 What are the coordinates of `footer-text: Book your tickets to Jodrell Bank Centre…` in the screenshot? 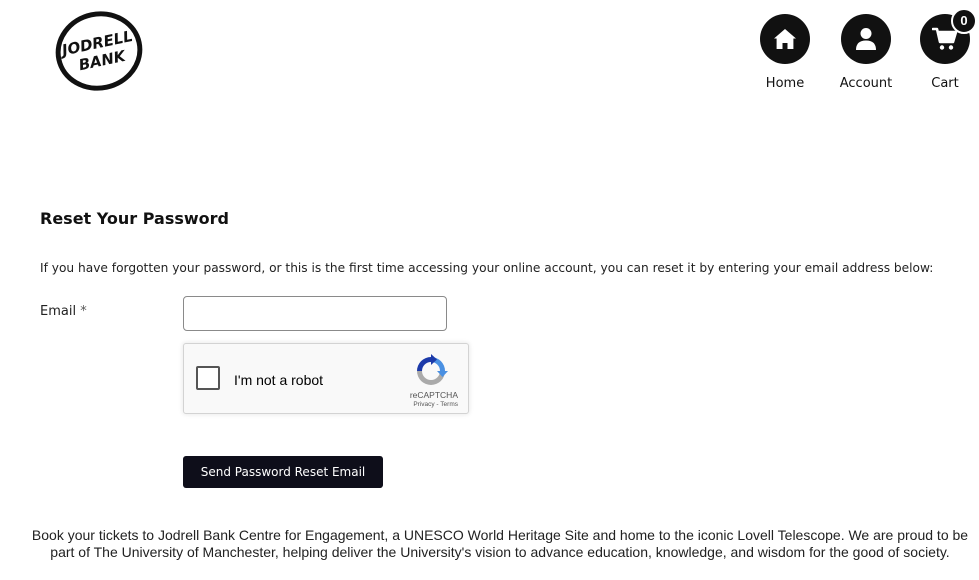 It's located at (500, 543).